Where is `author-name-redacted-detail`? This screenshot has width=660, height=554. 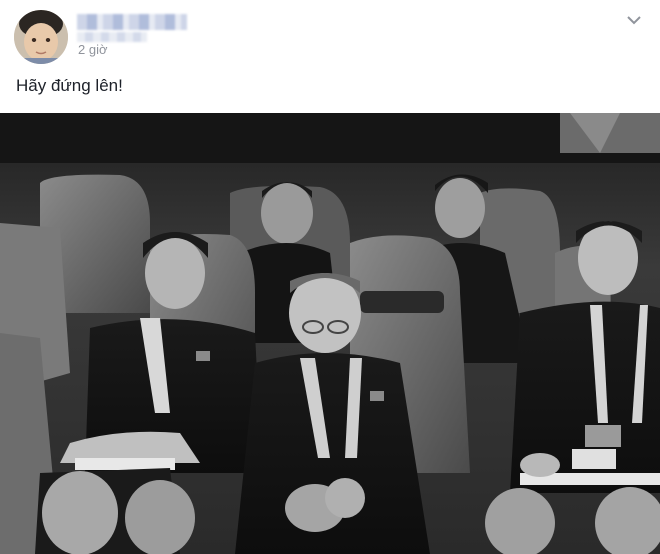
author-name-redacted-detail is located at coordinates (112, 37).